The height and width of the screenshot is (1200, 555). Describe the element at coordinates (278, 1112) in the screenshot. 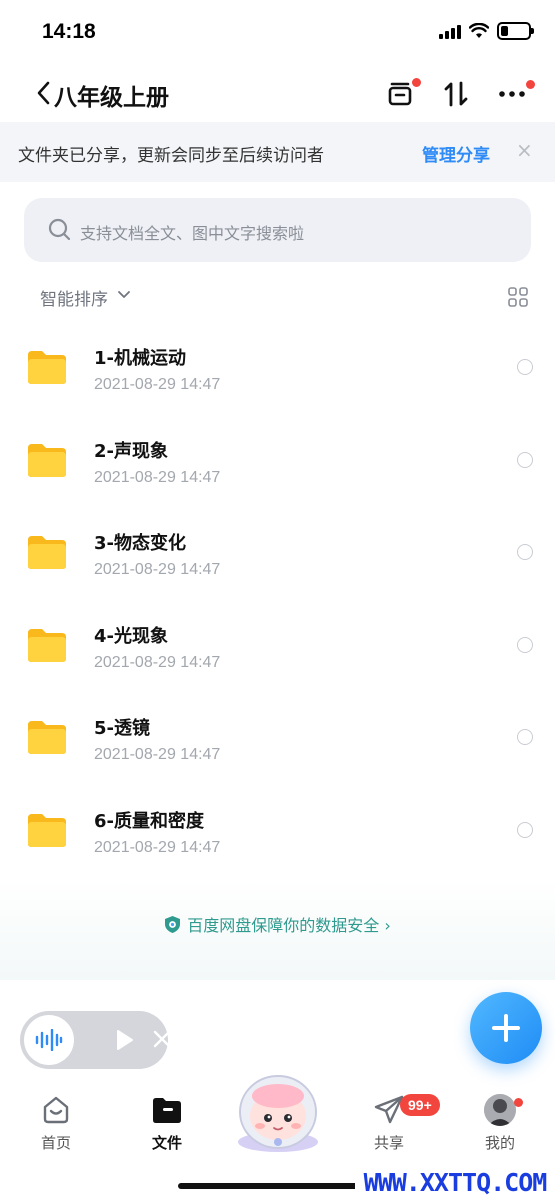

I see `mascot-assistant-button` at that location.